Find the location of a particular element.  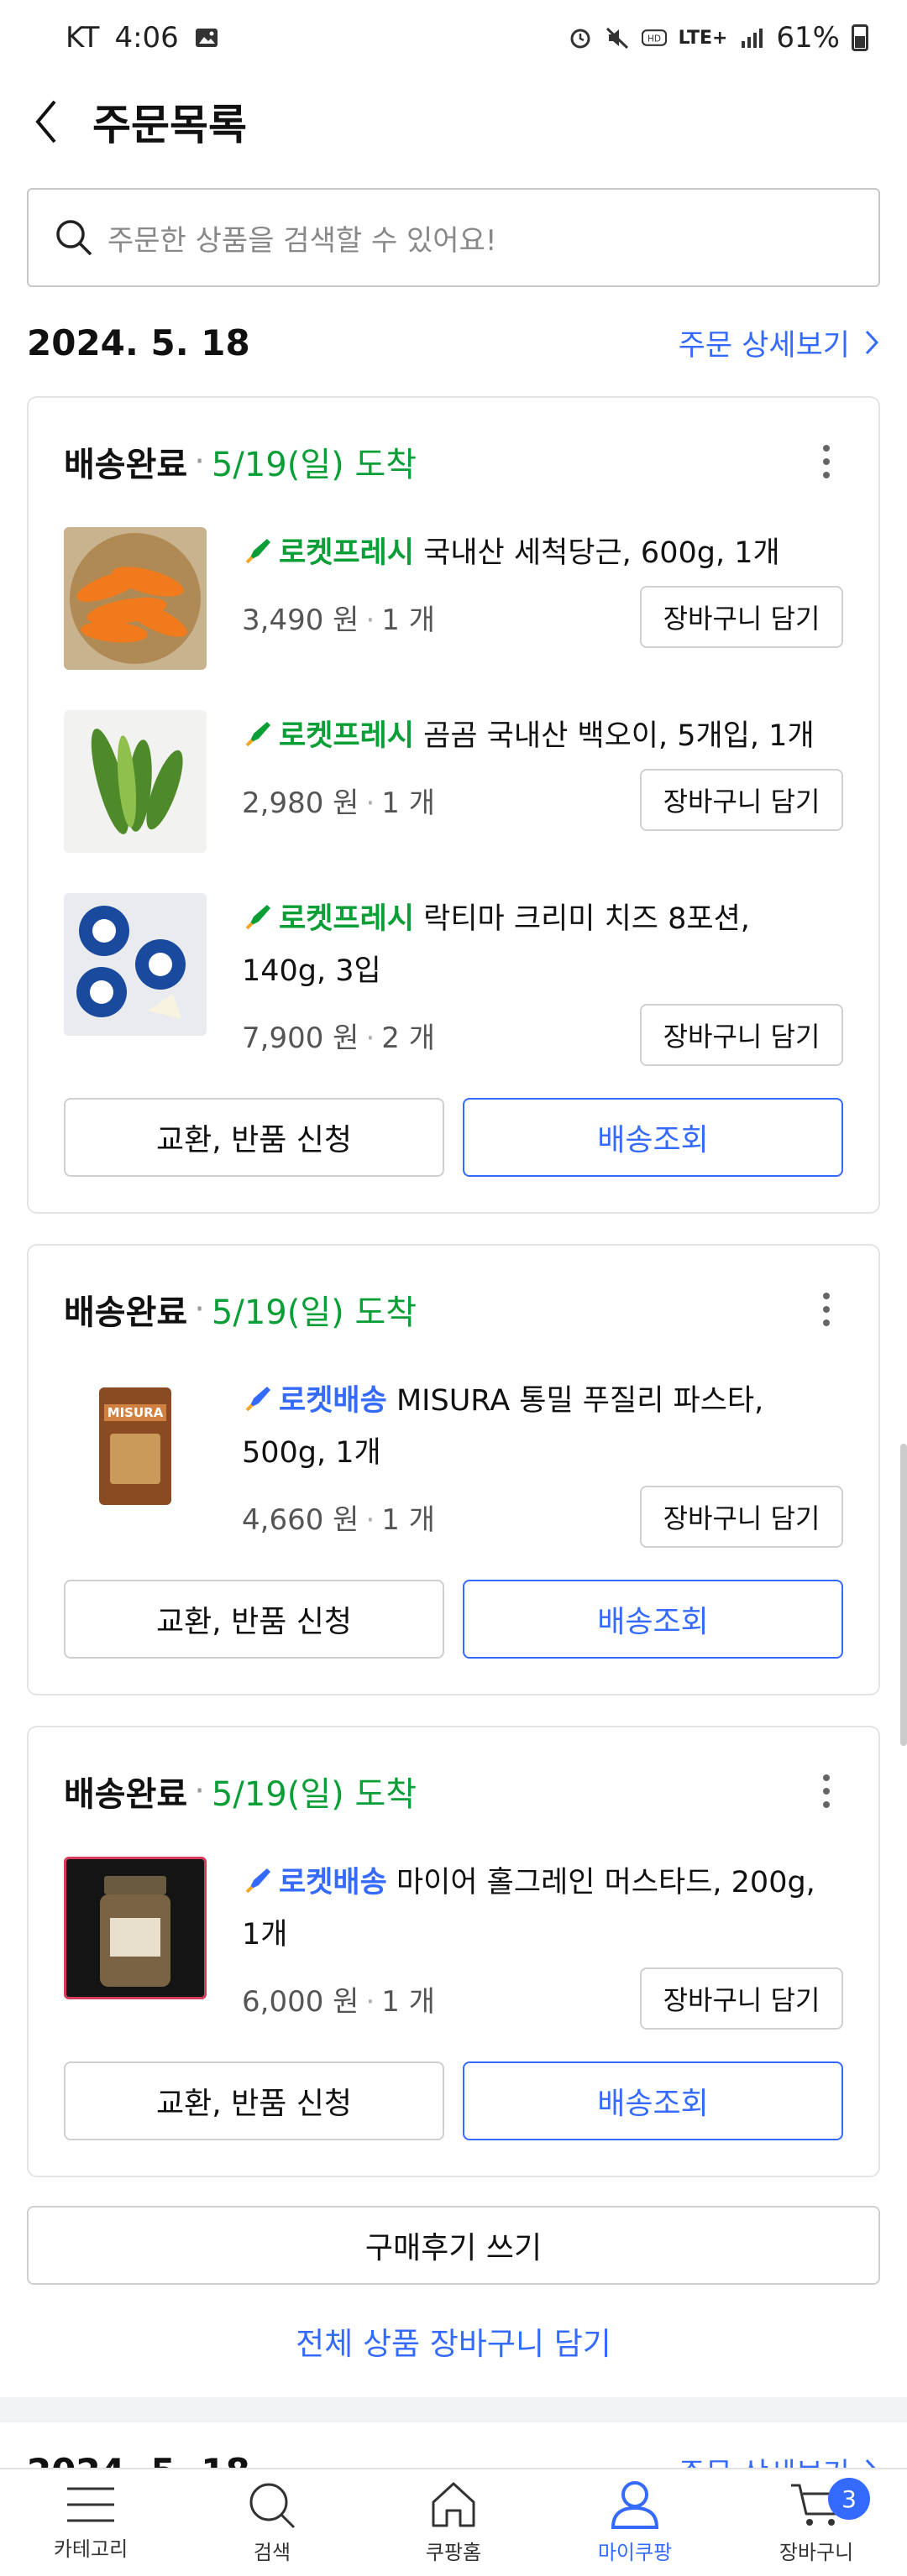

write-review-button: 구매후기 쓰기 is located at coordinates (453, 2245).